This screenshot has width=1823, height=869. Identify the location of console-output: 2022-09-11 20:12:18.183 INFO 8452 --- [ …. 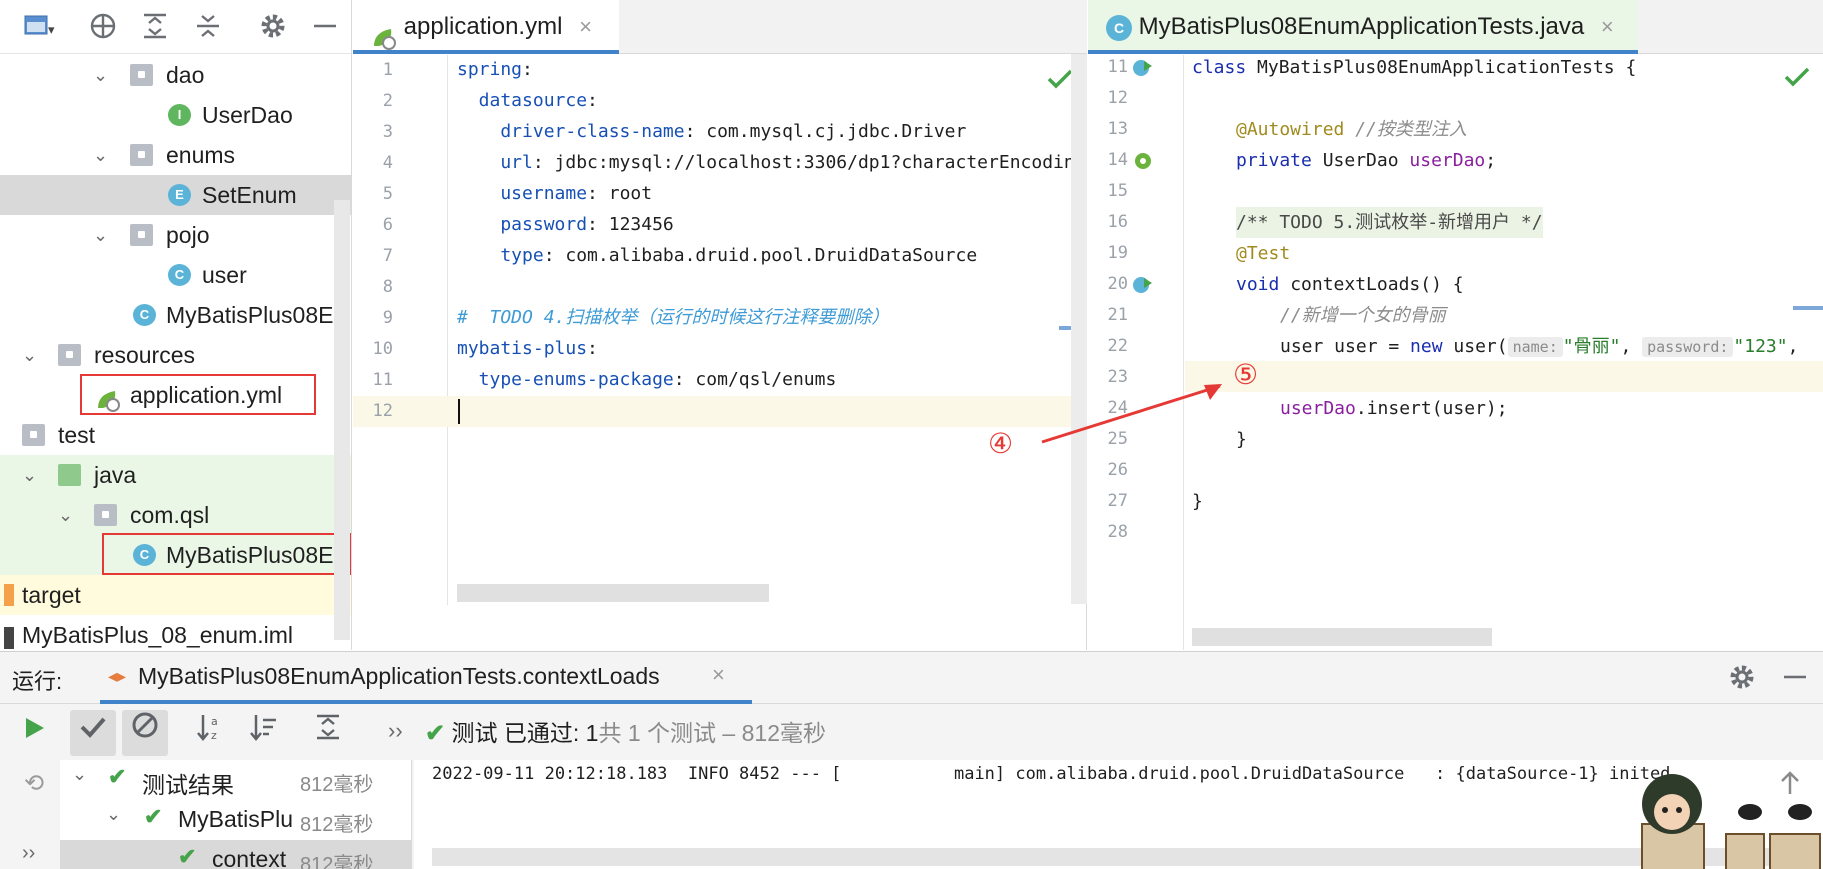
(1118, 814).